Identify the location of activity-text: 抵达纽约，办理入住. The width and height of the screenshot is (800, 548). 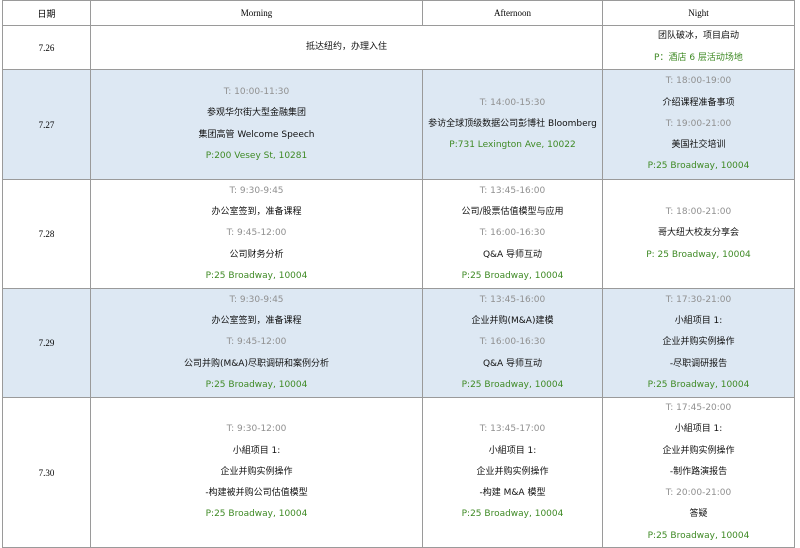
(346, 47).